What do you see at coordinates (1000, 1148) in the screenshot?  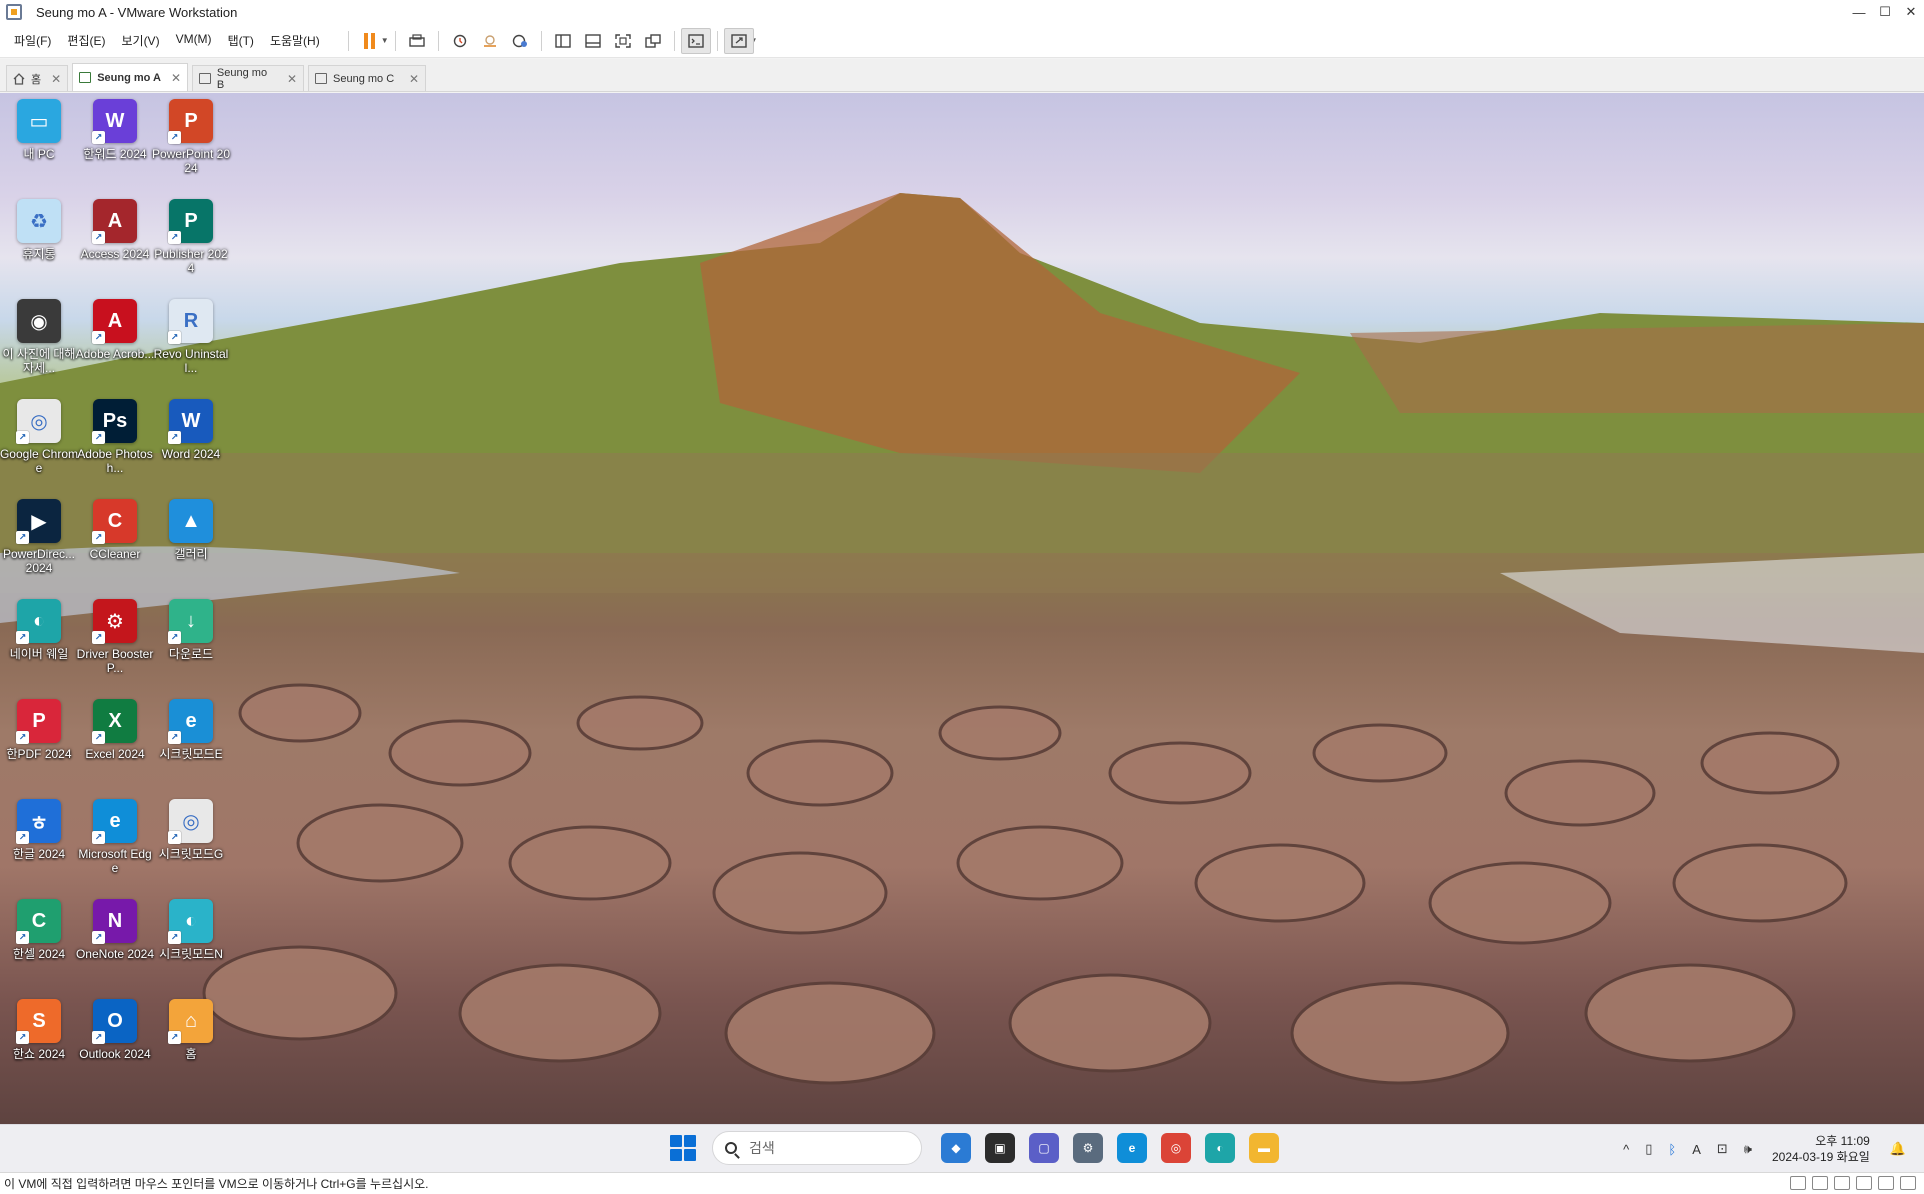 I see `task-view-icon: ▣` at bounding box center [1000, 1148].